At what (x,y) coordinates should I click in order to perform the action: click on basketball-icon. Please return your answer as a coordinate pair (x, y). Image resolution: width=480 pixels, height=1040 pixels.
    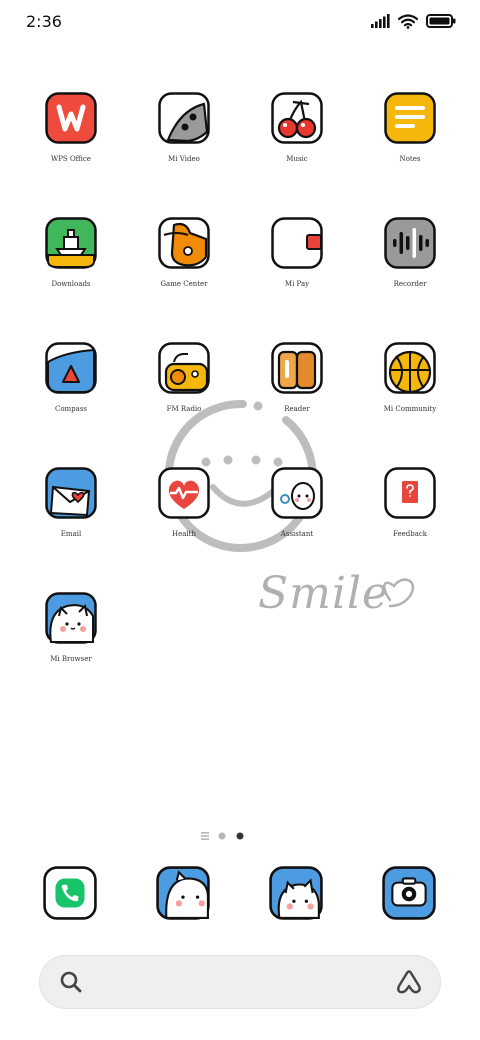
    Looking at the image, I should click on (410, 368).